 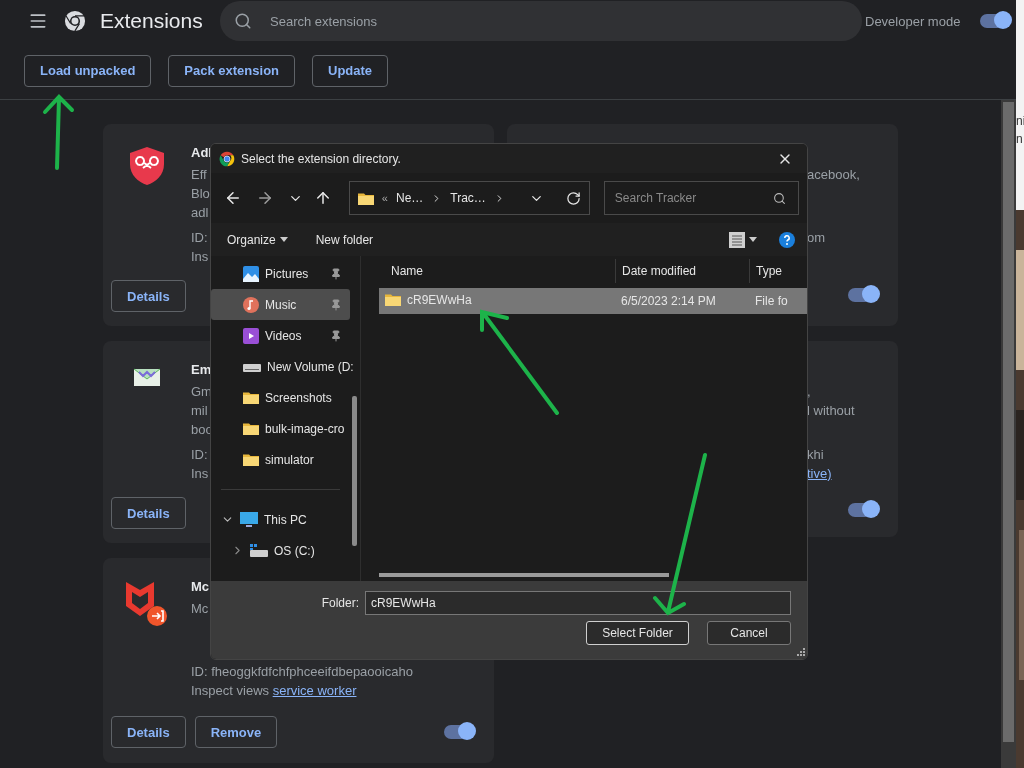 What do you see at coordinates (251, 273) in the screenshot?
I see `pictures-icon` at bounding box center [251, 273].